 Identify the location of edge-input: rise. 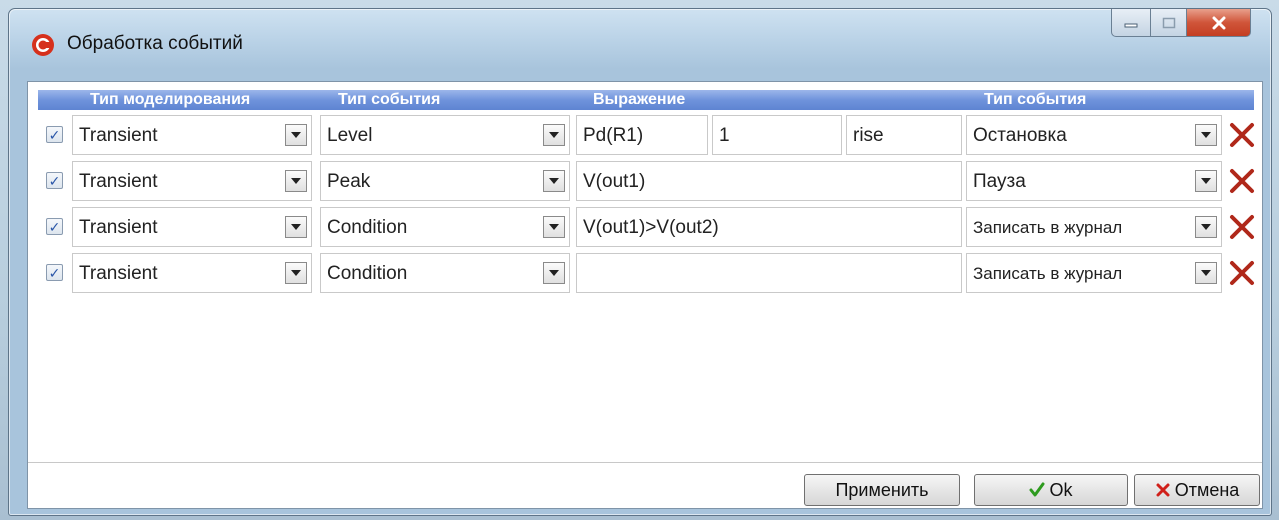
(904, 135).